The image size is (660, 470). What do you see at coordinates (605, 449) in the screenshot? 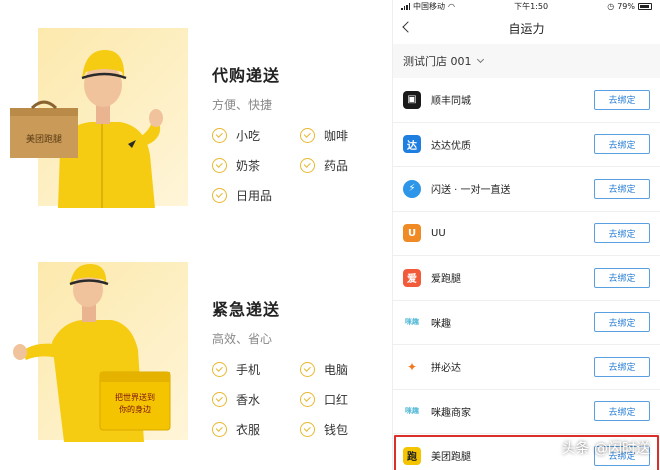
I see `watermark: 头条 @闪时送` at bounding box center [605, 449].